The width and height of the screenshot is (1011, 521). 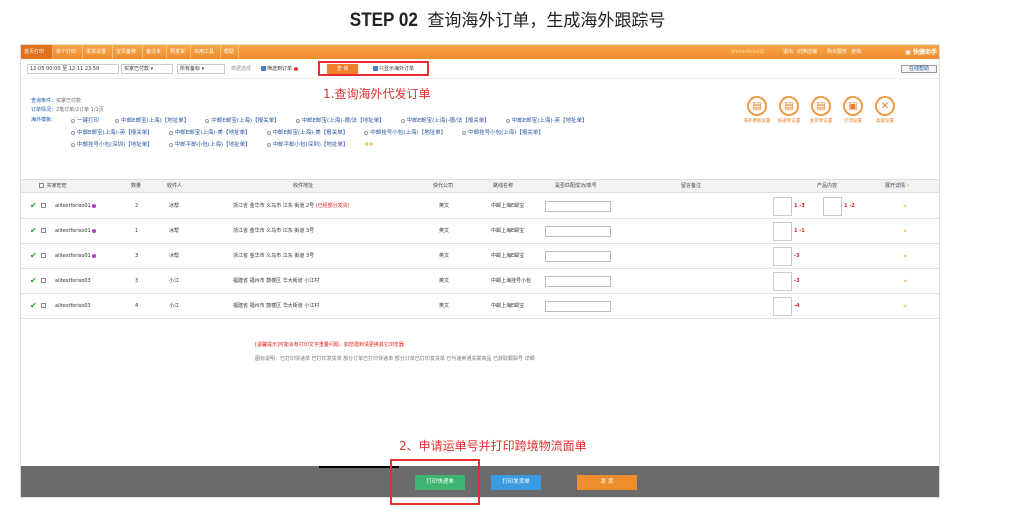 I want to click on settings-shortcut-label: 打印设置, so click(x=853, y=121).